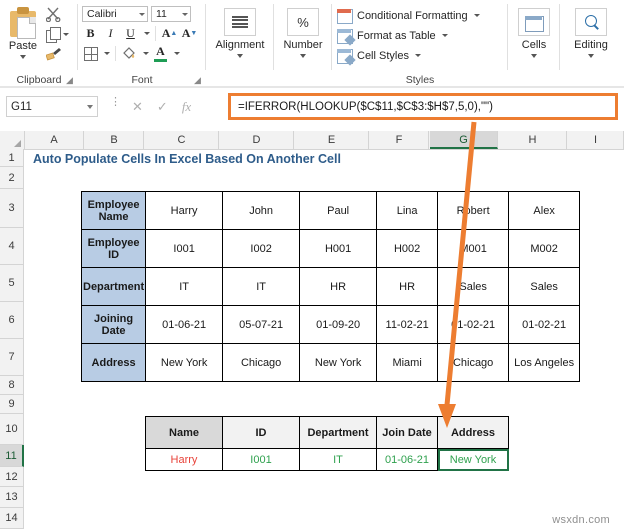 The image size is (624, 532). I want to click on row-header-8: 8, so click(12, 385).